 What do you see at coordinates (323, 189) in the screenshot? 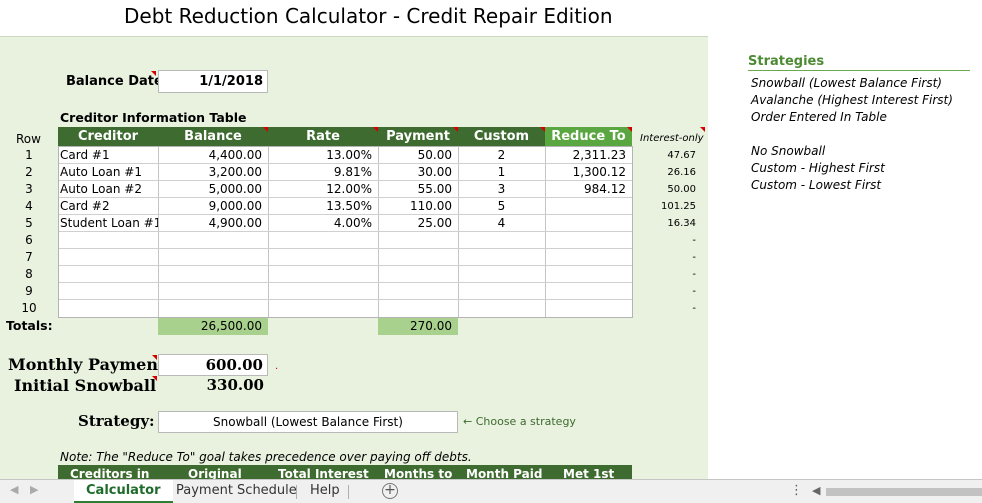
I see `cell-rate: 12.00%` at bounding box center [323, 189].